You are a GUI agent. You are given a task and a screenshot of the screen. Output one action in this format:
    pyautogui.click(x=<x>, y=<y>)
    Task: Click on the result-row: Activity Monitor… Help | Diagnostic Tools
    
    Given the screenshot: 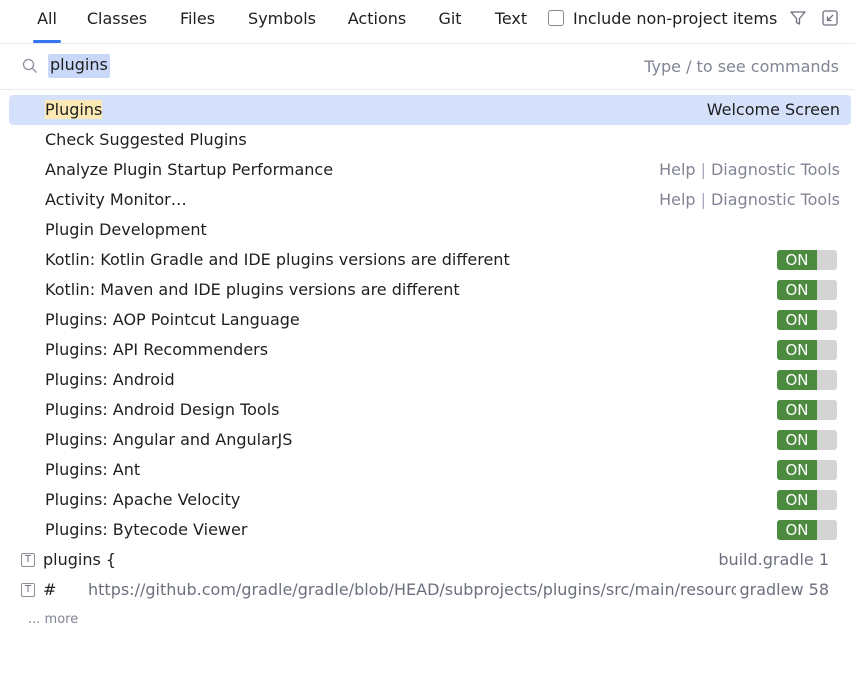 What is the action you would take?
    pyautogui.click(x=427, y=200)
    